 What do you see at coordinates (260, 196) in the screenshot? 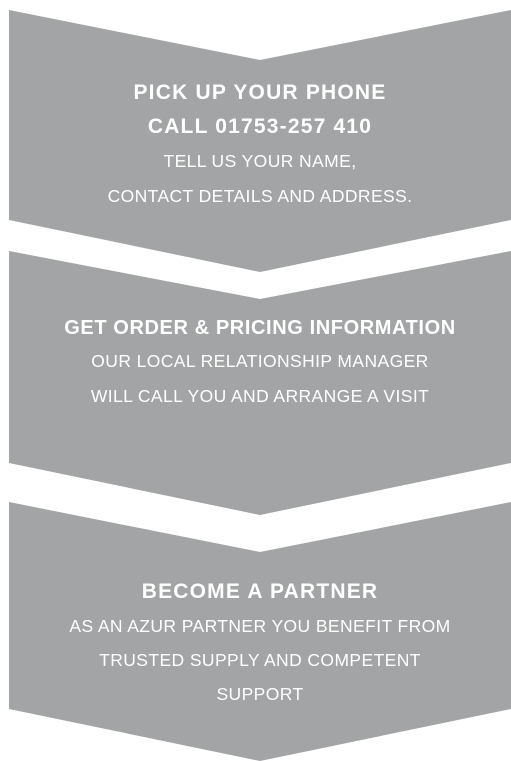
I see `step-1-body-line-2: CONTACT DETAILS AND ADDRESS.` at bounding box center [260, 196].